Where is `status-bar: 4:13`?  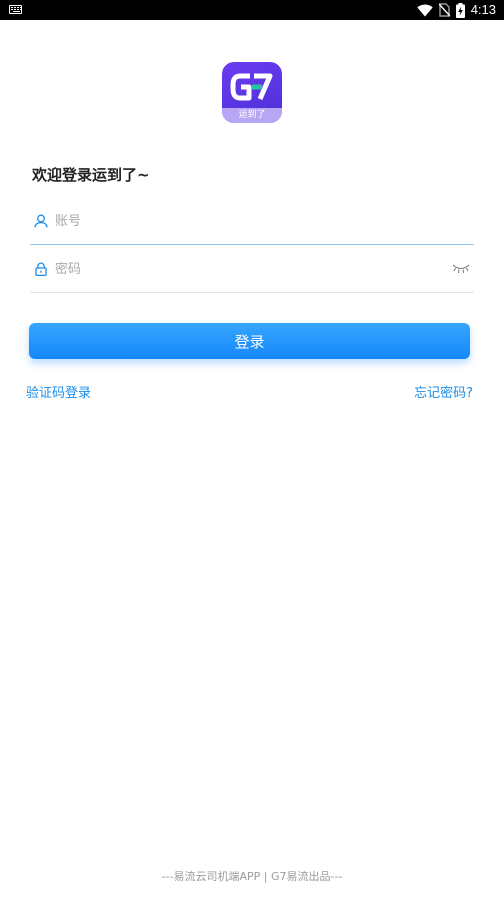 status-bar: 4:13 is located at coordinates (252, 10).